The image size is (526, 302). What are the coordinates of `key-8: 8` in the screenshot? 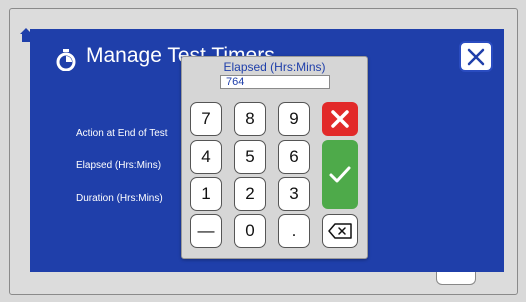 It's located at (250, 119).